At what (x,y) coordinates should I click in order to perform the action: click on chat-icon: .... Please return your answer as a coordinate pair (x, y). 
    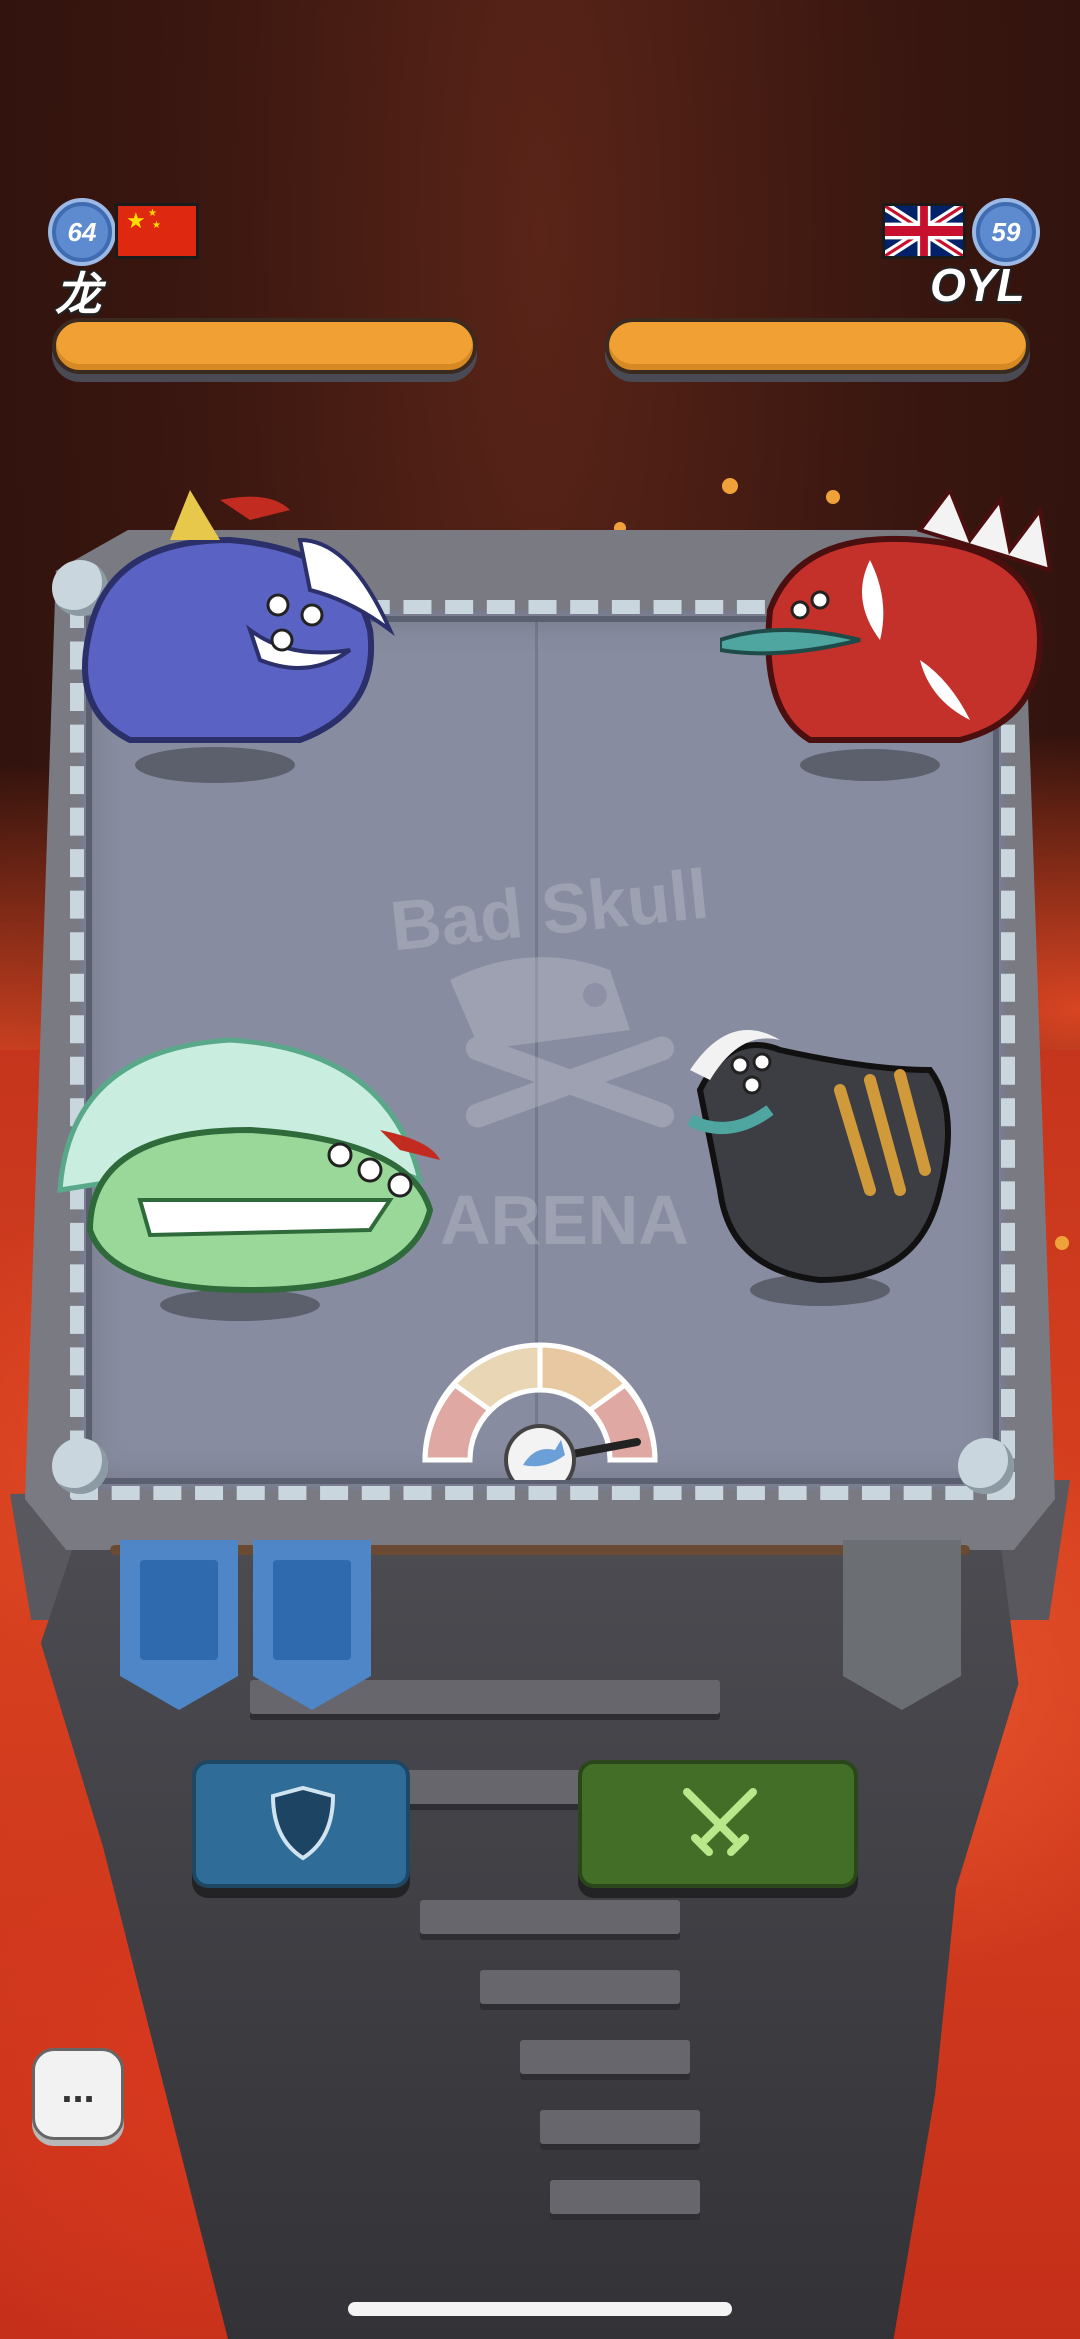
    Looking at the image, I should click on (78, 2089).